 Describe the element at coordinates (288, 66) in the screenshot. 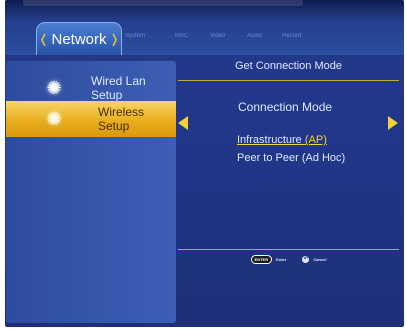

I see `page-title: Get Connection Mode` at that location.